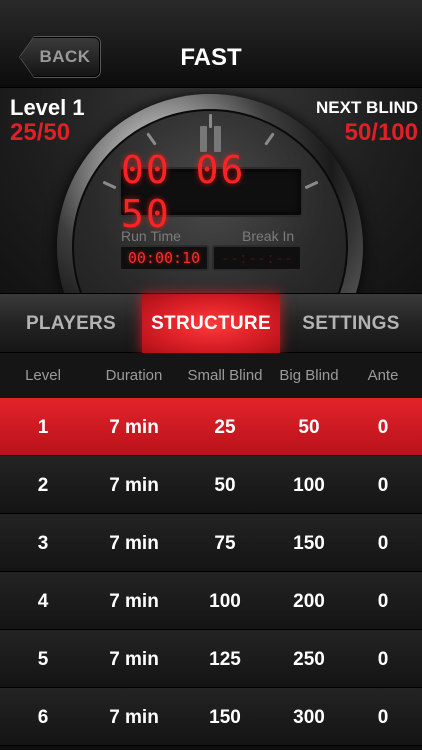  I want to click on nav-bar: BACK FAST, so click(211, 44).